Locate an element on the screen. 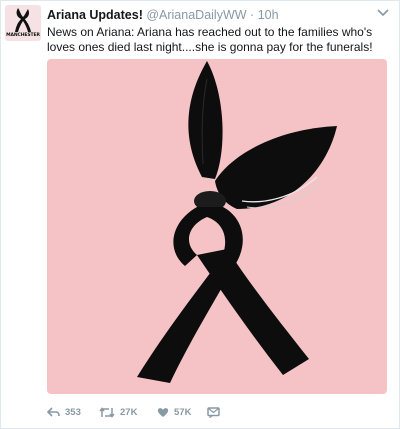 The image size is (400, 429). retweet-button: 27K is located at coordinates (118, 412).